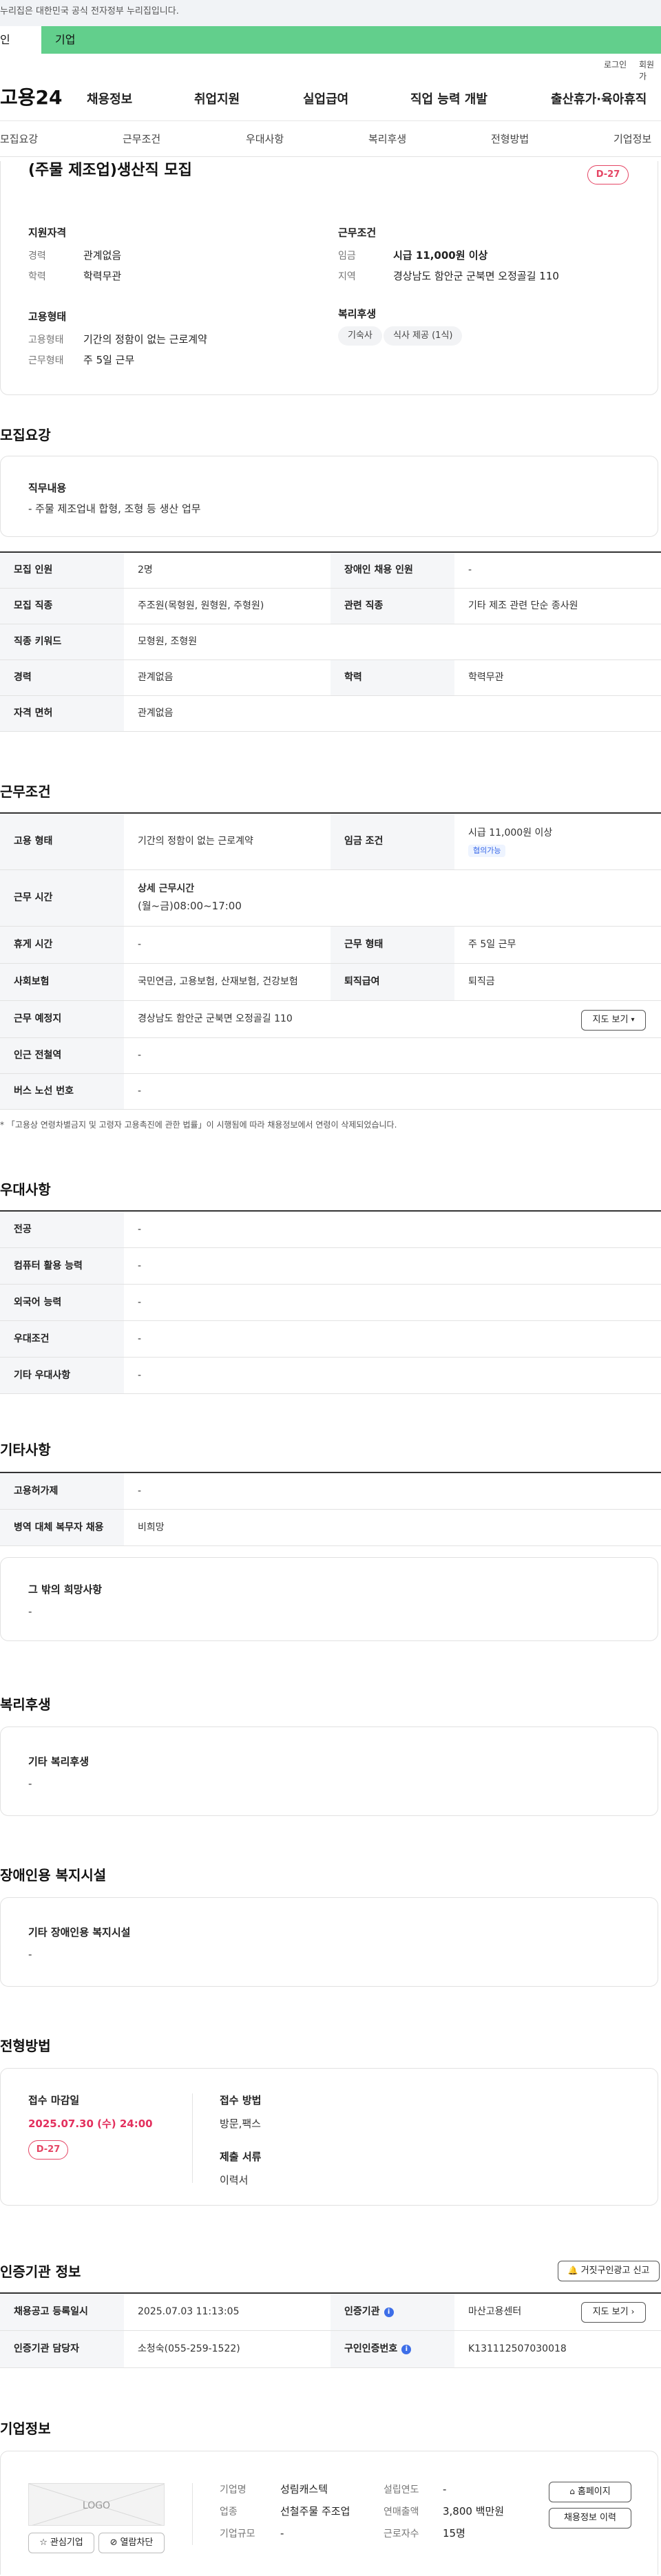 This screenshot has width=661, height=2576. What do you see at coordinates (325, 100) in the screenshot?
I see `nav-unemployment-benefit: 실업급여` at bounding box center [325, 100].